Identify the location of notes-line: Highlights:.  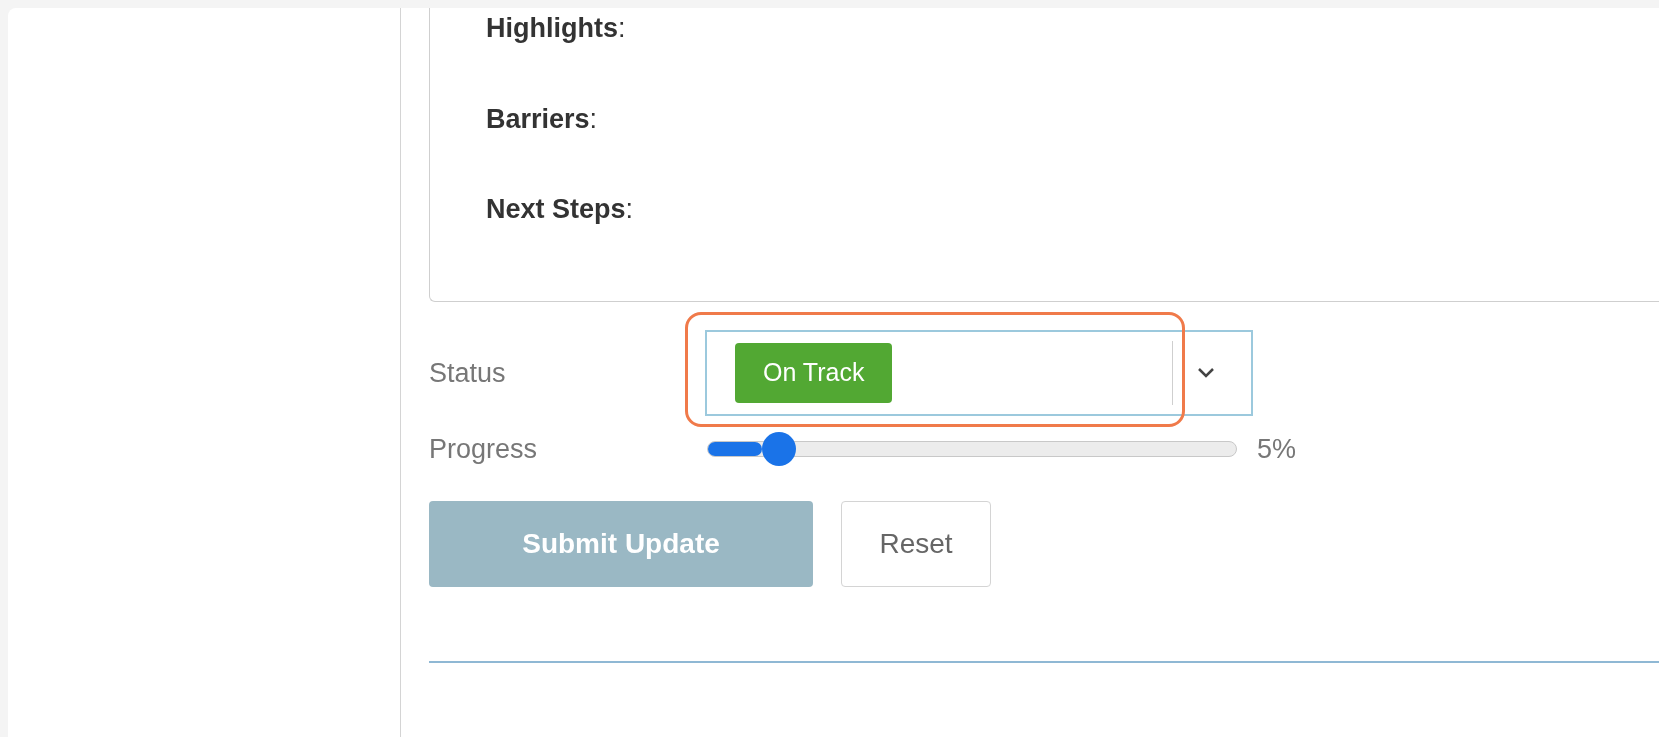
(556, 28).